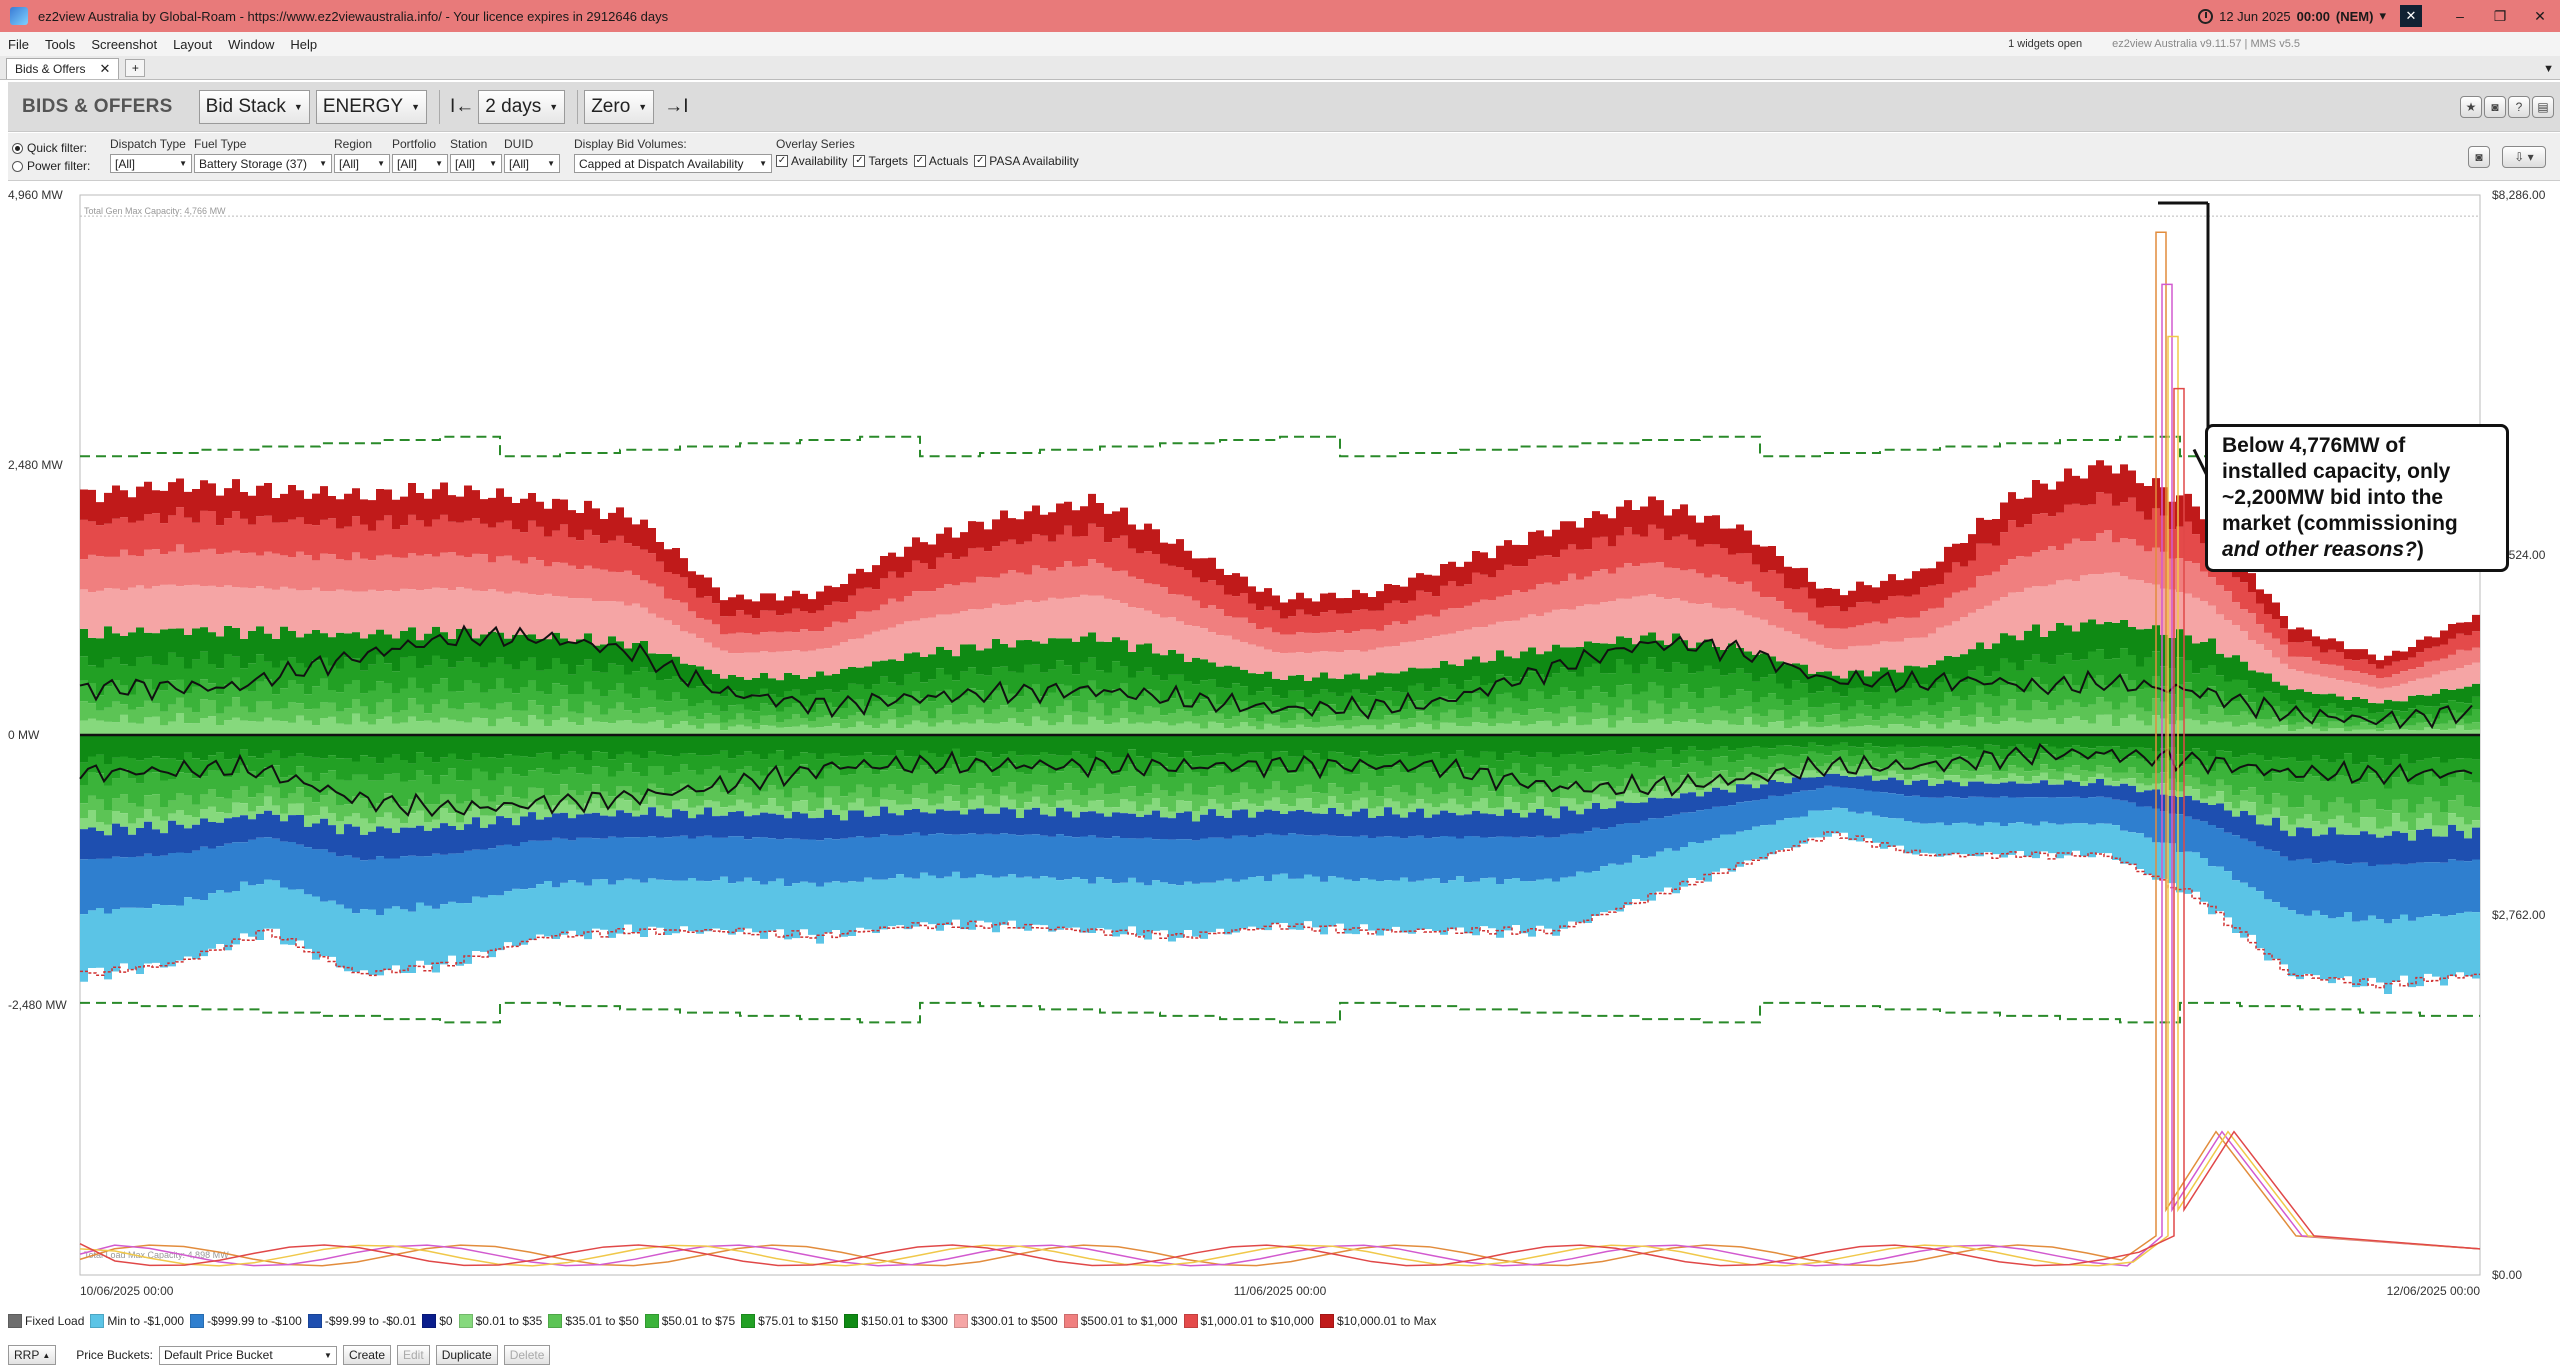 The width and height of the screenshot is (2560, 1372). I want to click on step-forward-icon: →I, so click(676, 107).